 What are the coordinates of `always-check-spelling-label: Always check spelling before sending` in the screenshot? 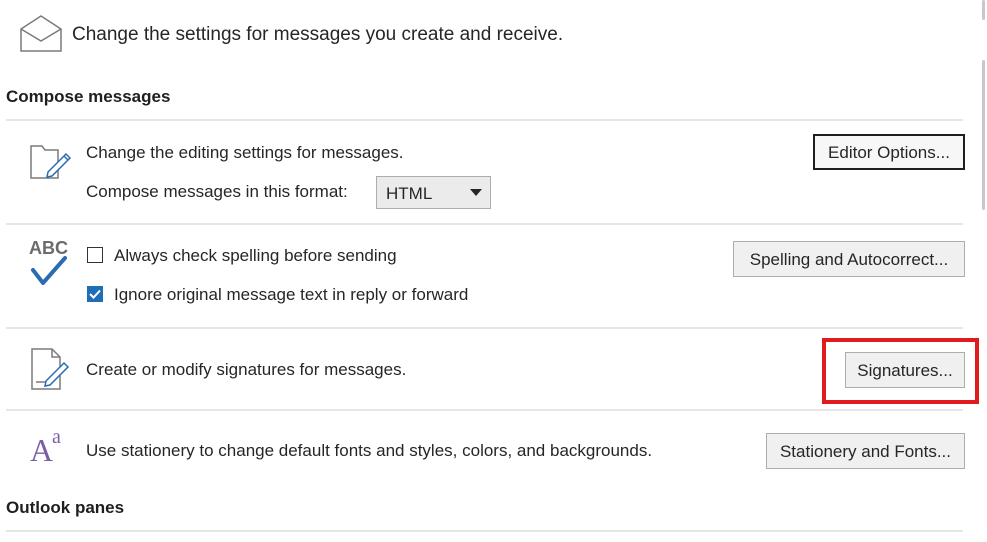 It's located at (255, 255).